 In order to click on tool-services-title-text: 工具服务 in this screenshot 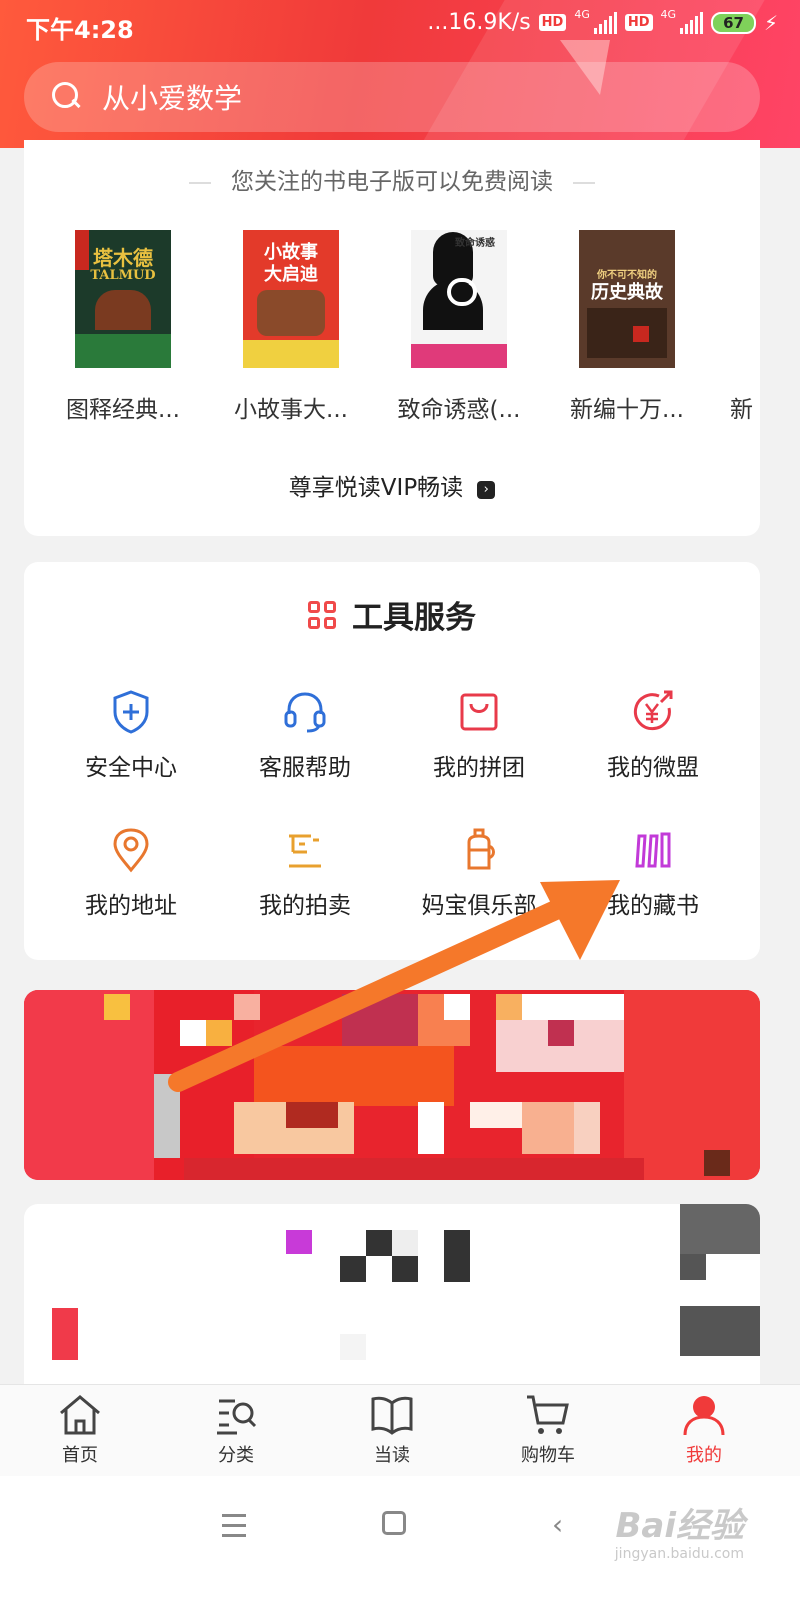, I will do `click(414, 618)`.